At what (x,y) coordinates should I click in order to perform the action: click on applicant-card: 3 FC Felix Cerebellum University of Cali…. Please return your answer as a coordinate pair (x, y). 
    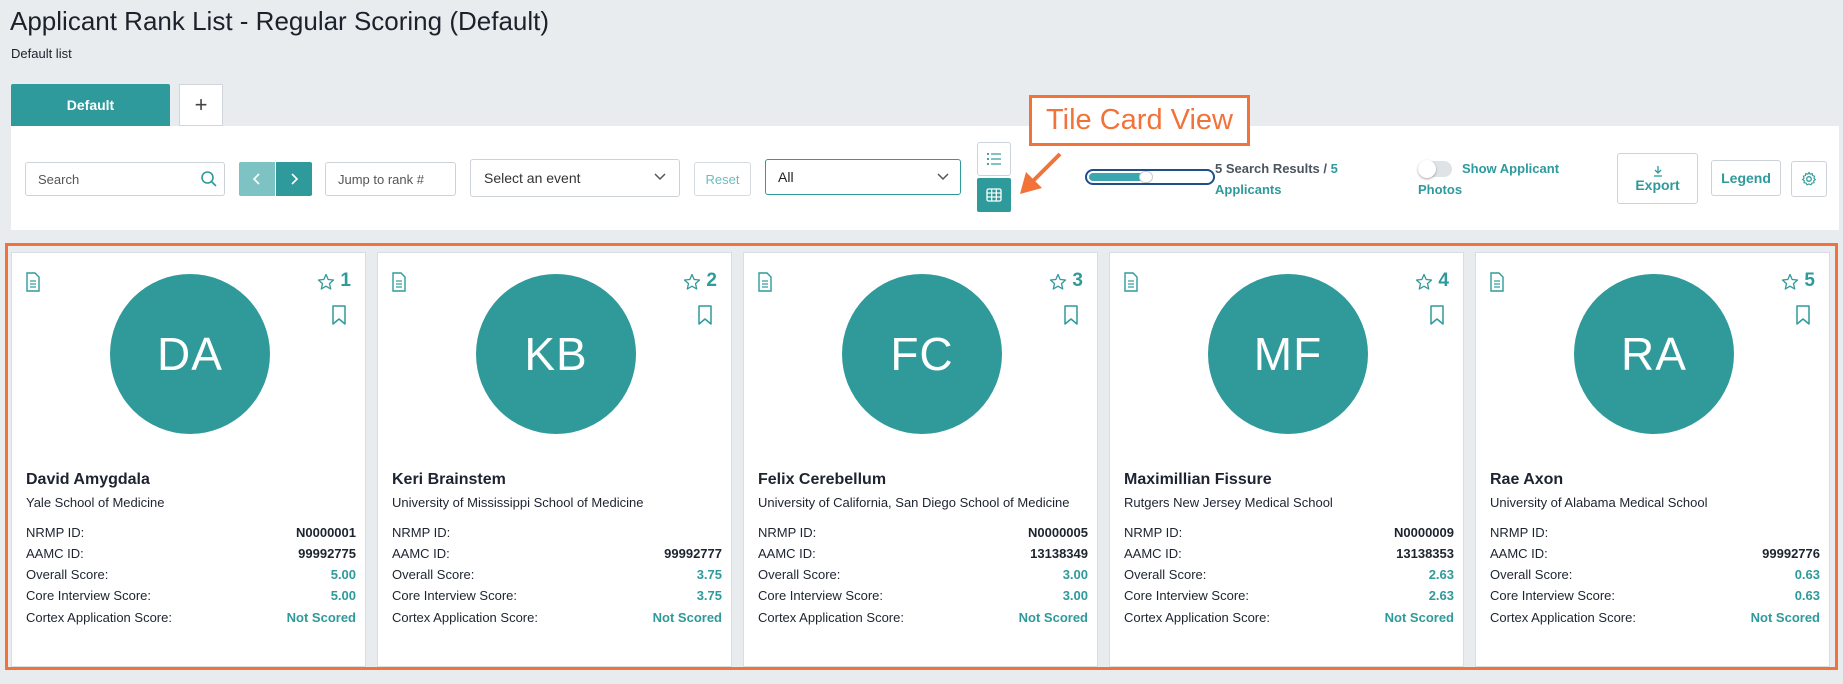
    Looking at the image, I should click on (920, 459).